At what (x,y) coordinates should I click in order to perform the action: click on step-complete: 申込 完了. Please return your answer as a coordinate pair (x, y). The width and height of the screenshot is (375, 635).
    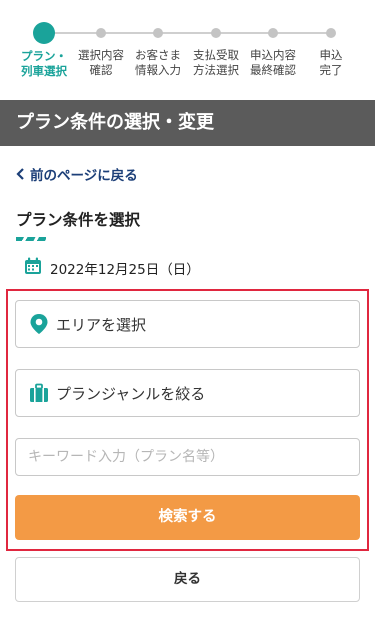
    Looking at the image, I should click on (331, 39).